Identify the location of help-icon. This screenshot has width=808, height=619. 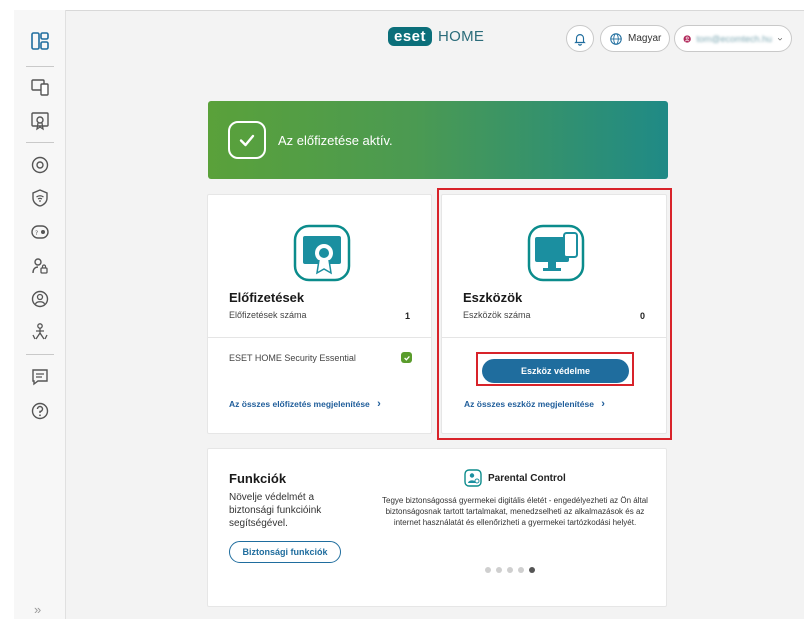
(40, 411).